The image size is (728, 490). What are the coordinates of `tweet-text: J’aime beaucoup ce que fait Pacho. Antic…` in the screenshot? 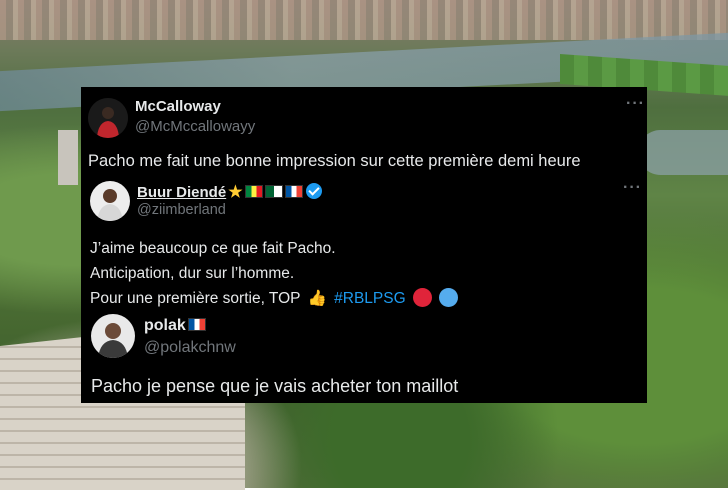 It's located at (274, 273).